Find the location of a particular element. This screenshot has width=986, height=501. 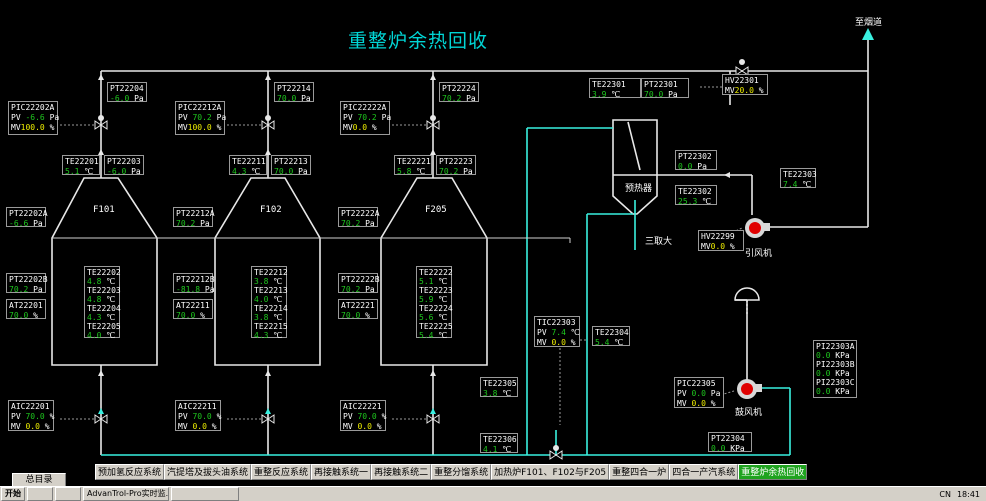

te-top-box: TE22221 5.8 ℃ is located at coordinates (413, 165).